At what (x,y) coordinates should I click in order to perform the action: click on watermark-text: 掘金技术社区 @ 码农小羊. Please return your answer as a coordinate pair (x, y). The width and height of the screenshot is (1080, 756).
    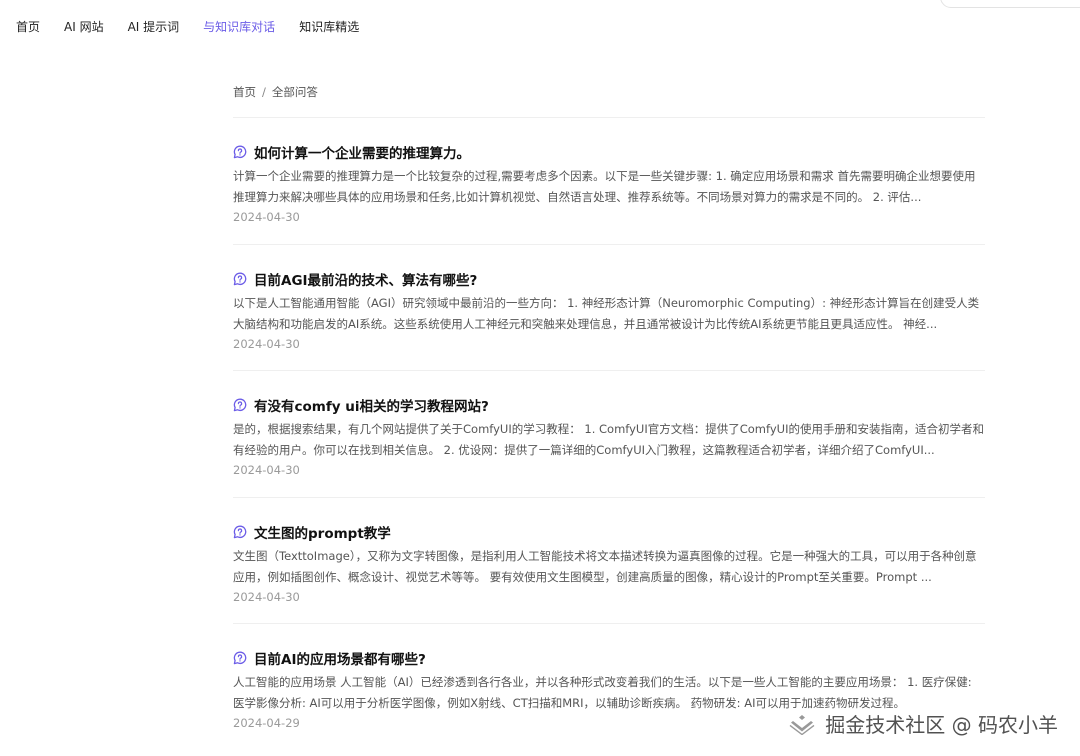
    Looking at the image, I should click on (941, 725).